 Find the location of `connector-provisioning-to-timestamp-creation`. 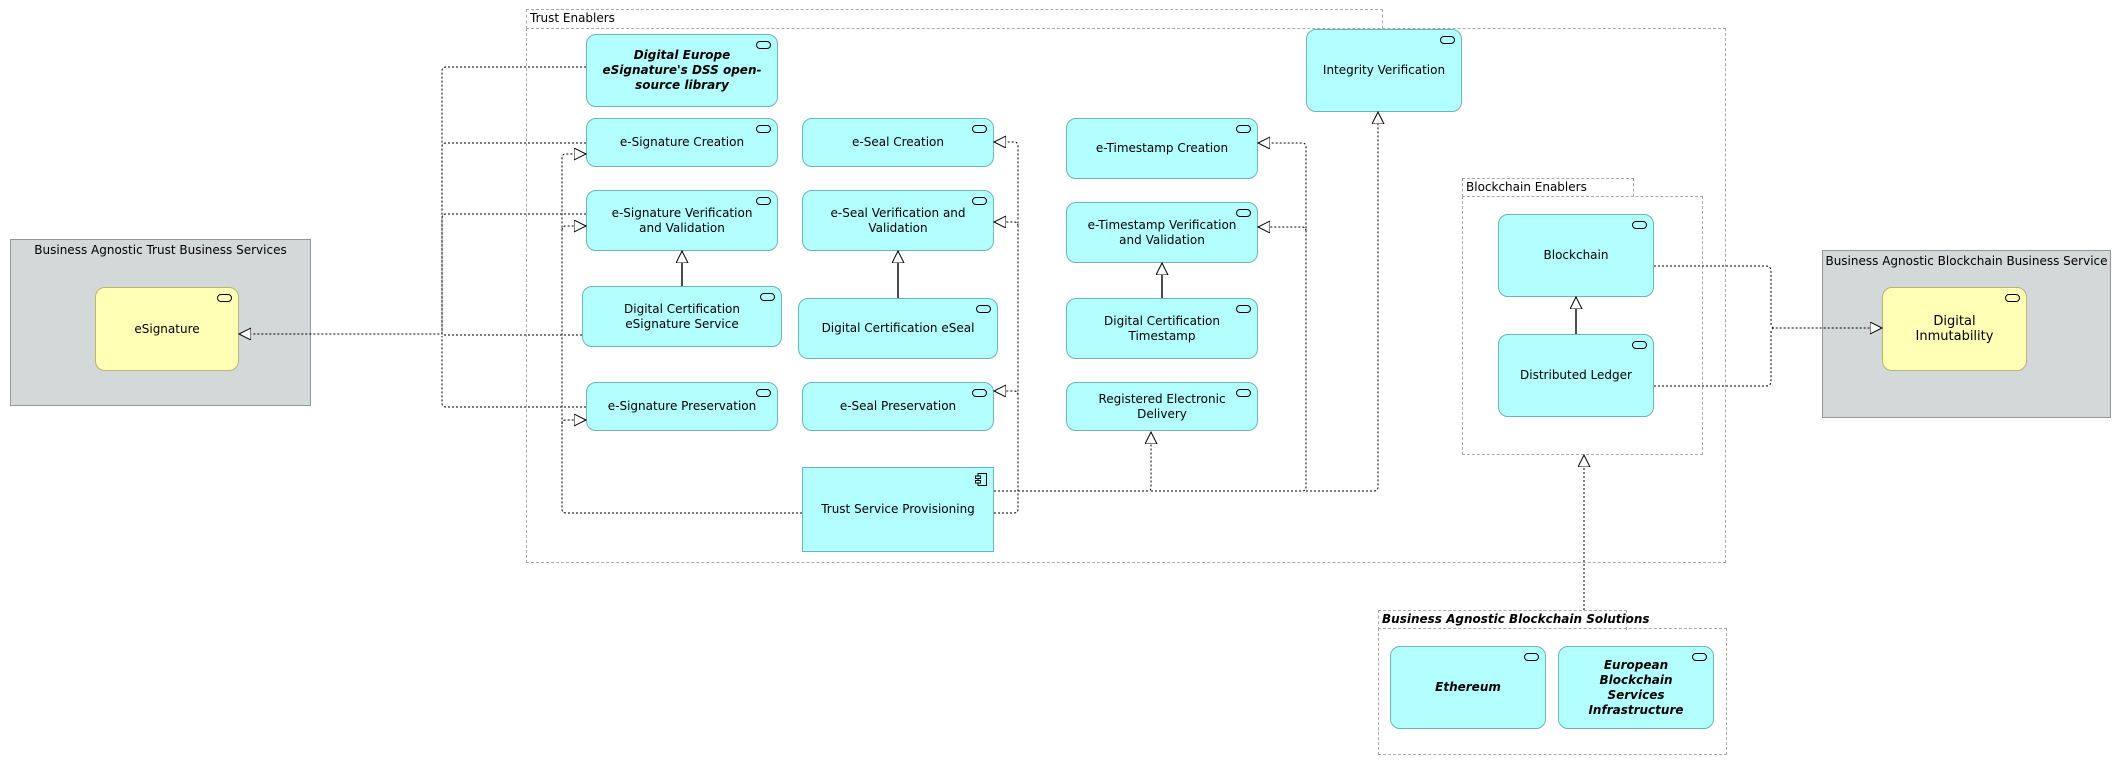

connector-provisioning-to-timestamp-creation is located at coordinates (1229, 317).